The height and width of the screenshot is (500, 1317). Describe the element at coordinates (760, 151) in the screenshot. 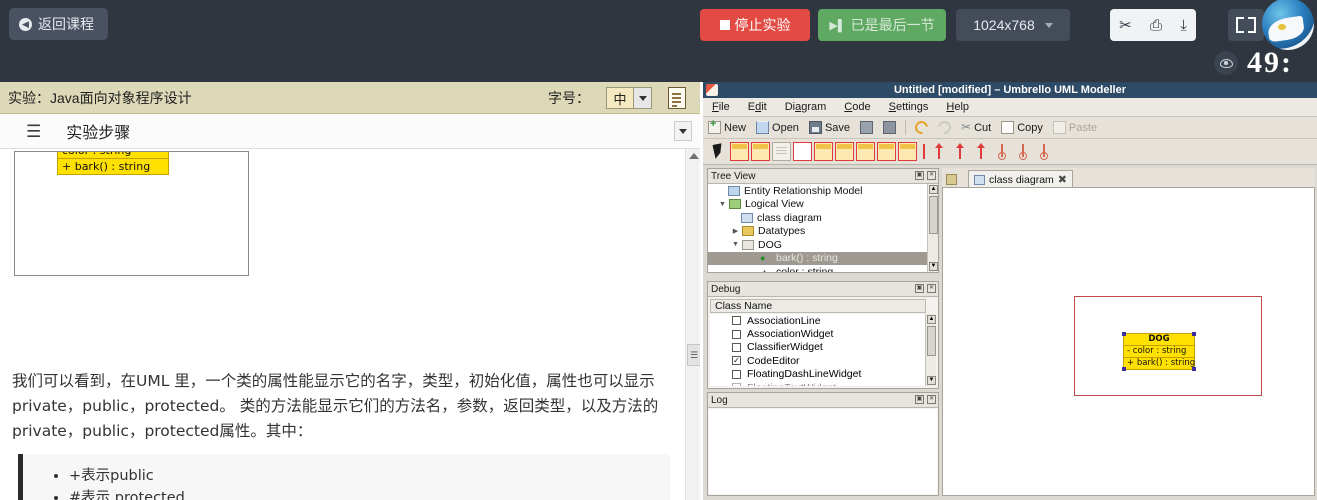

I see `anchor-tool-icon` at that location.